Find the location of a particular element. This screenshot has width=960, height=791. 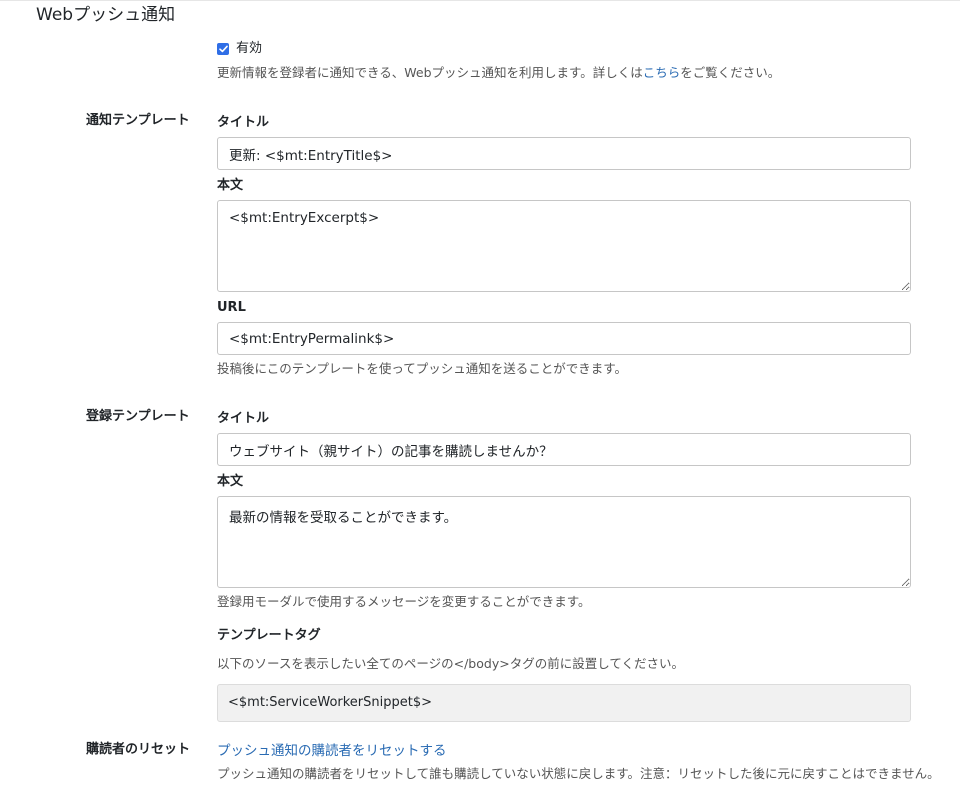

enabled-checkbox is located at coordinates (223, 49).